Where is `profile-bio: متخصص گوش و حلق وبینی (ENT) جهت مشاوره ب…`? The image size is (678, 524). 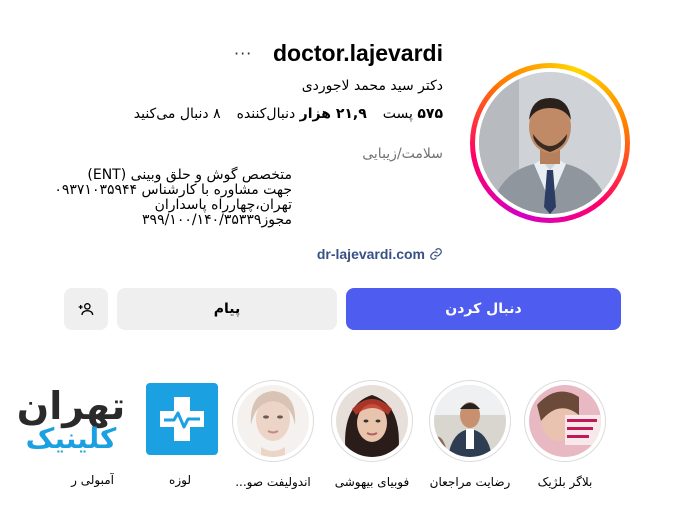 profile-bio: متخصص گوش و حلق وبینی (ENT) جهت مشاوره ب… is located at coordinates (173, 197).